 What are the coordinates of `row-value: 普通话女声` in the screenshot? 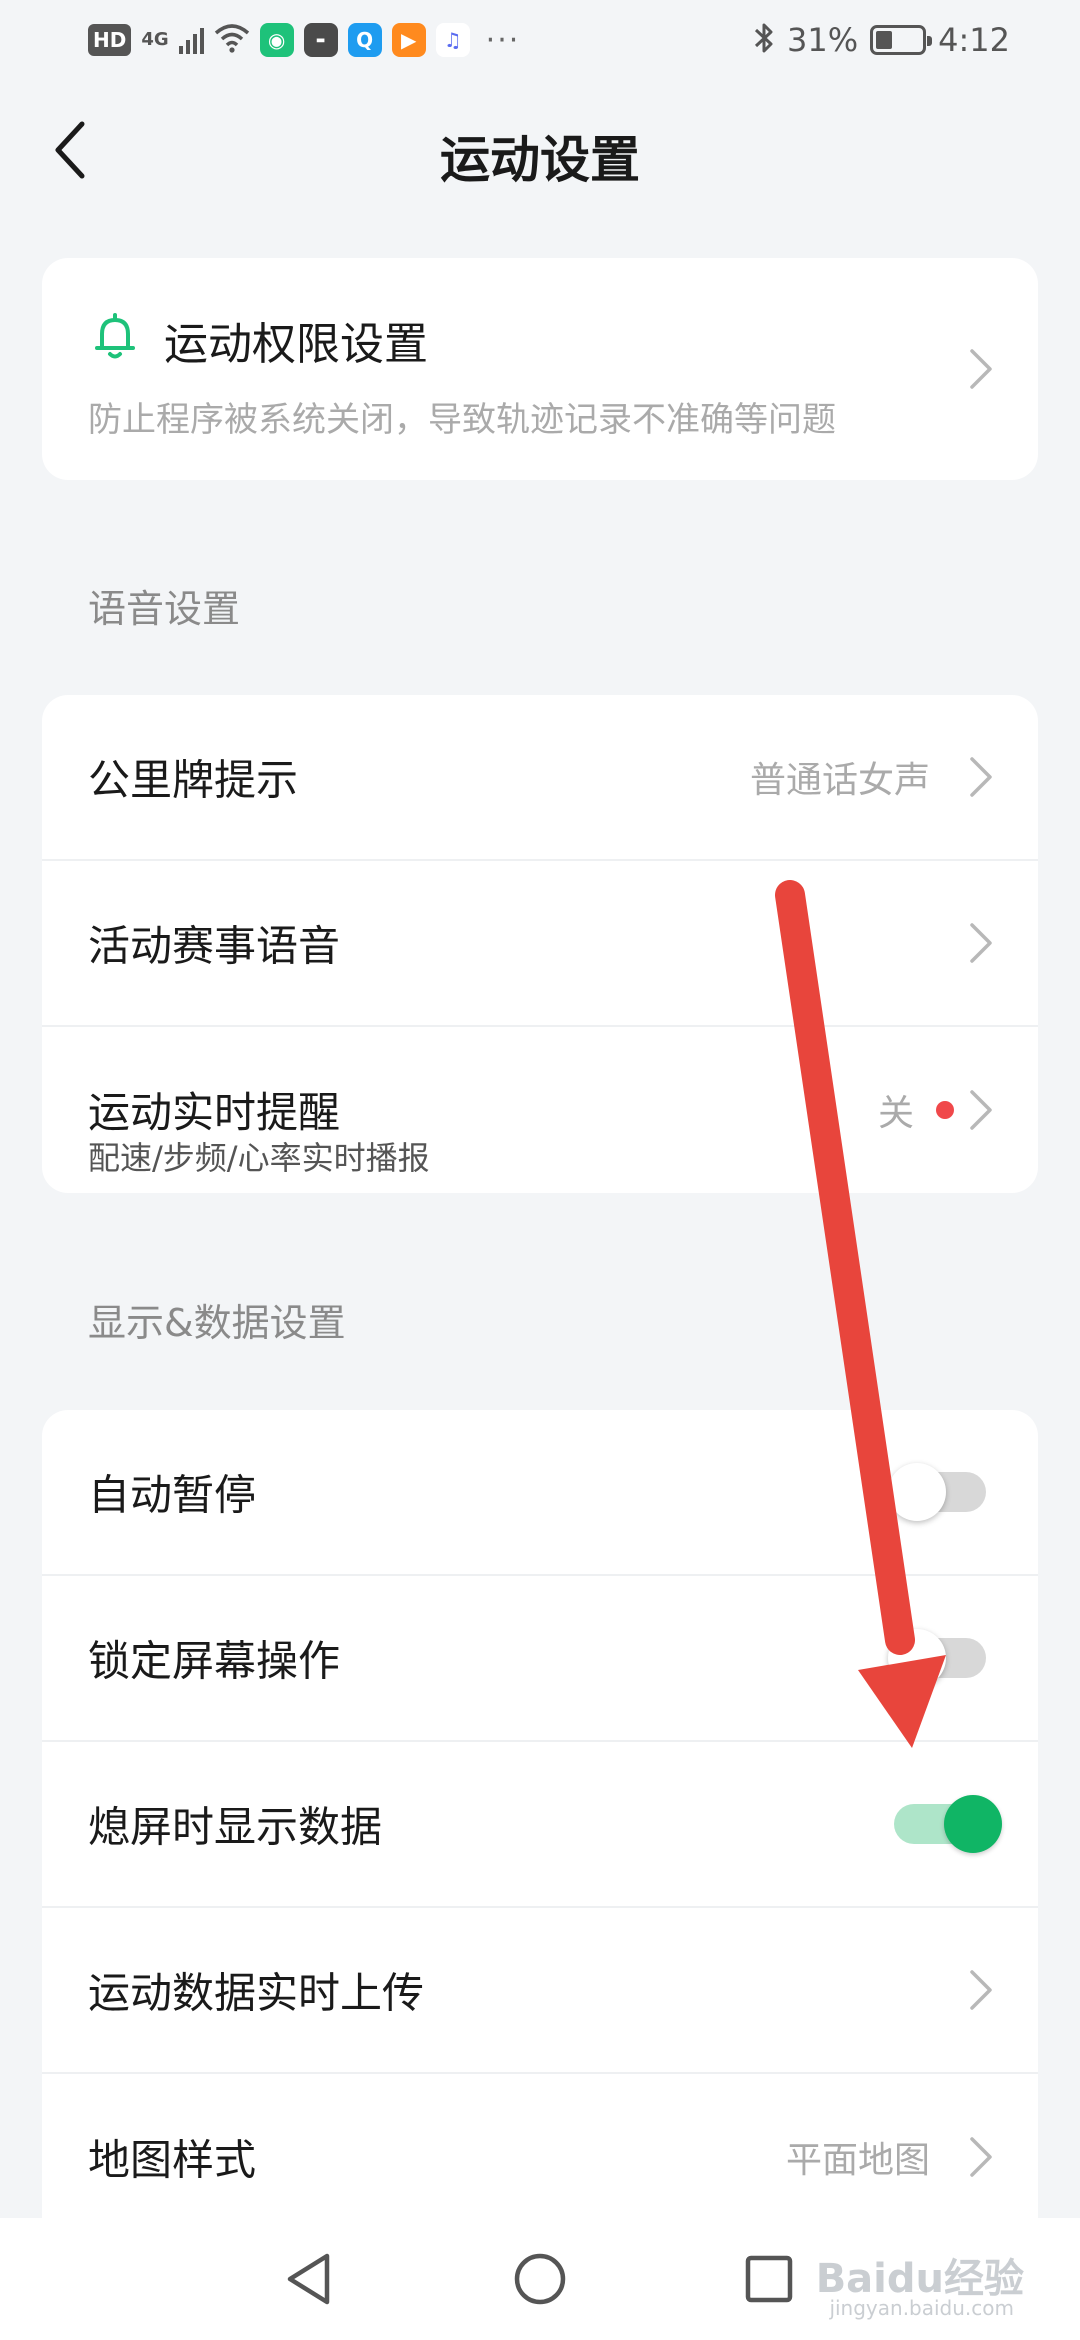 It's located at (839, 780).